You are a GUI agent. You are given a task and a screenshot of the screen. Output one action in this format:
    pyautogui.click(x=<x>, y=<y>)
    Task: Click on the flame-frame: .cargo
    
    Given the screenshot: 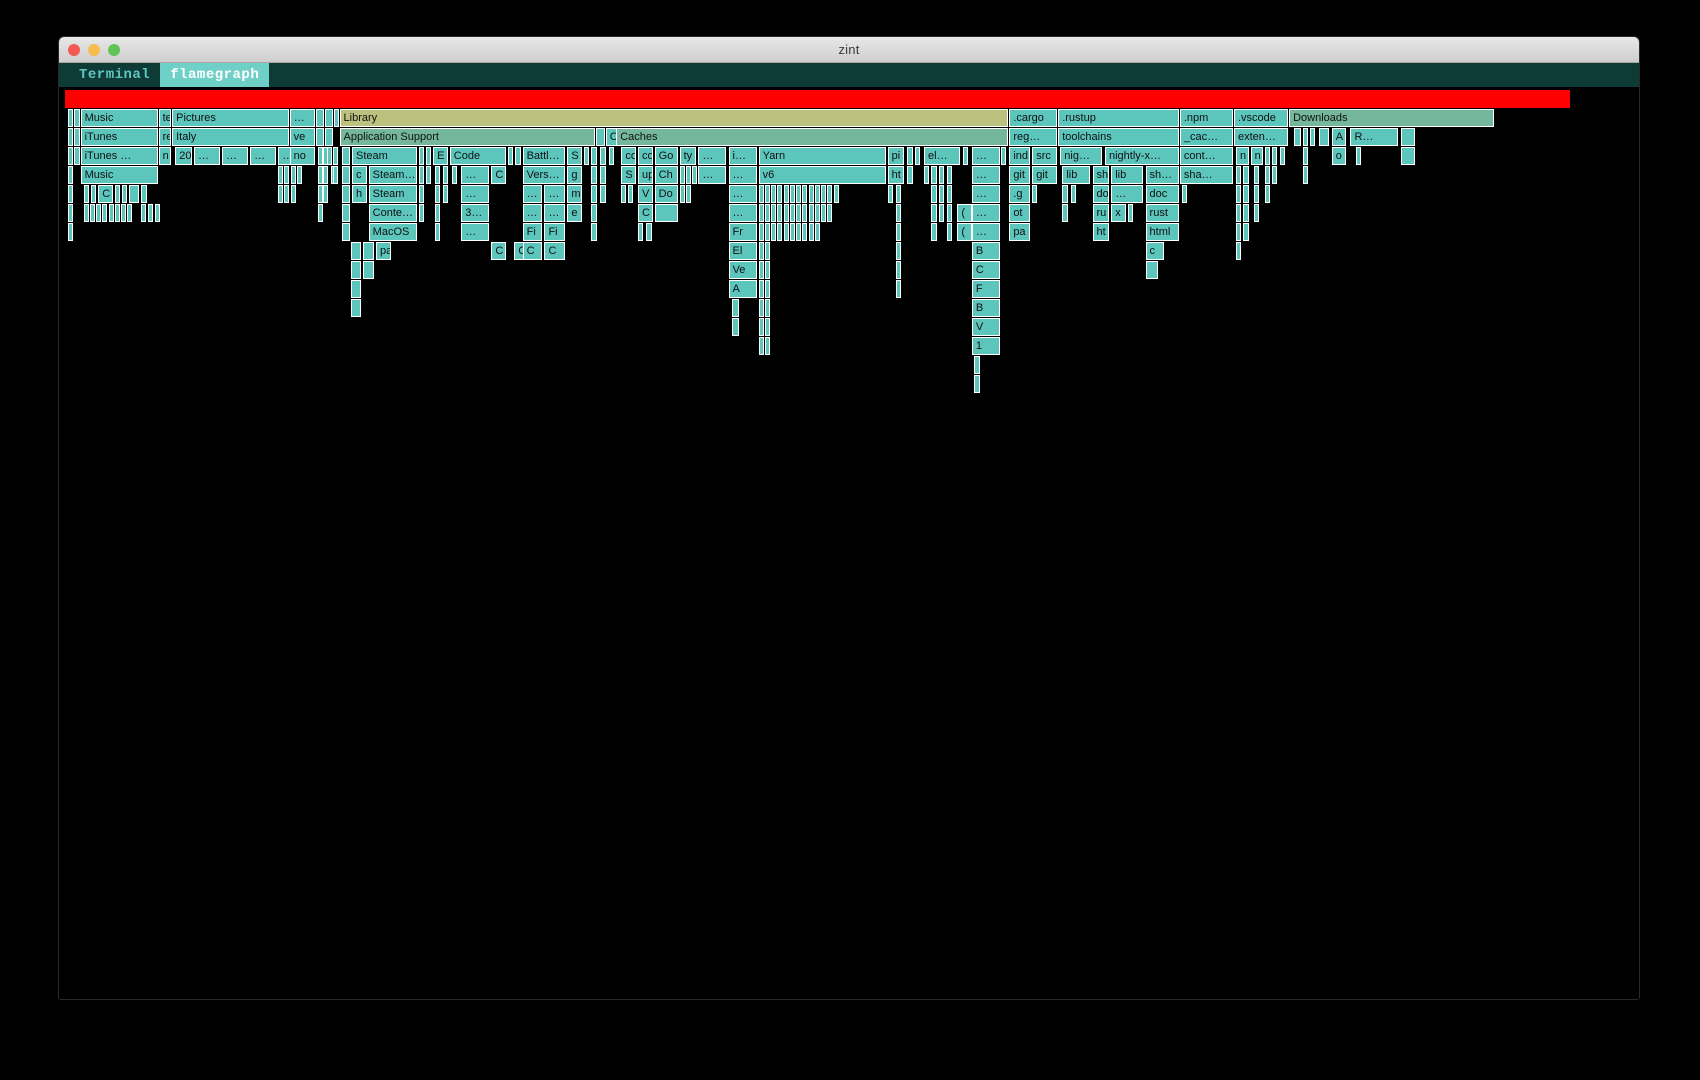 What is the action you would take?
    pyautogui.click(x=1033, y=118)
    